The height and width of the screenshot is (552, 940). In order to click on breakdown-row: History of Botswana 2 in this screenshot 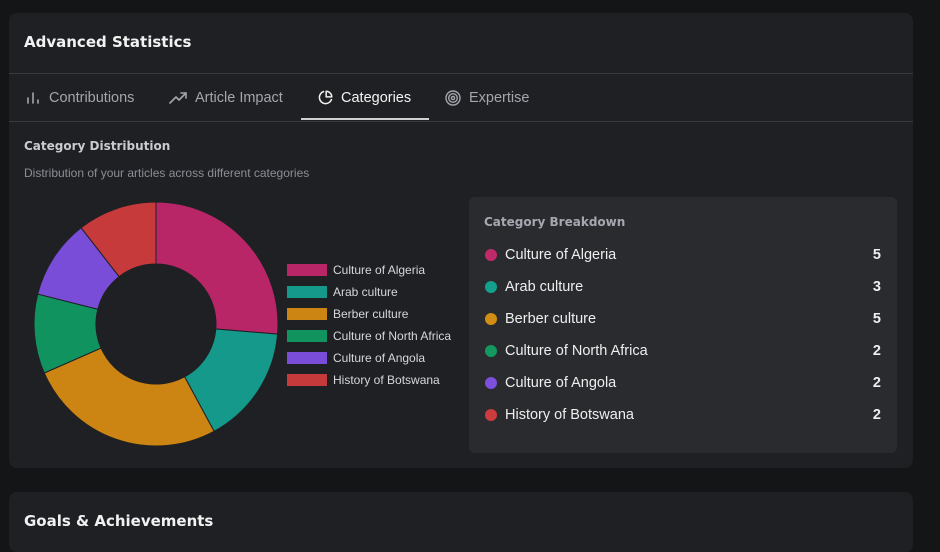, I will do `click(683, 415)`.